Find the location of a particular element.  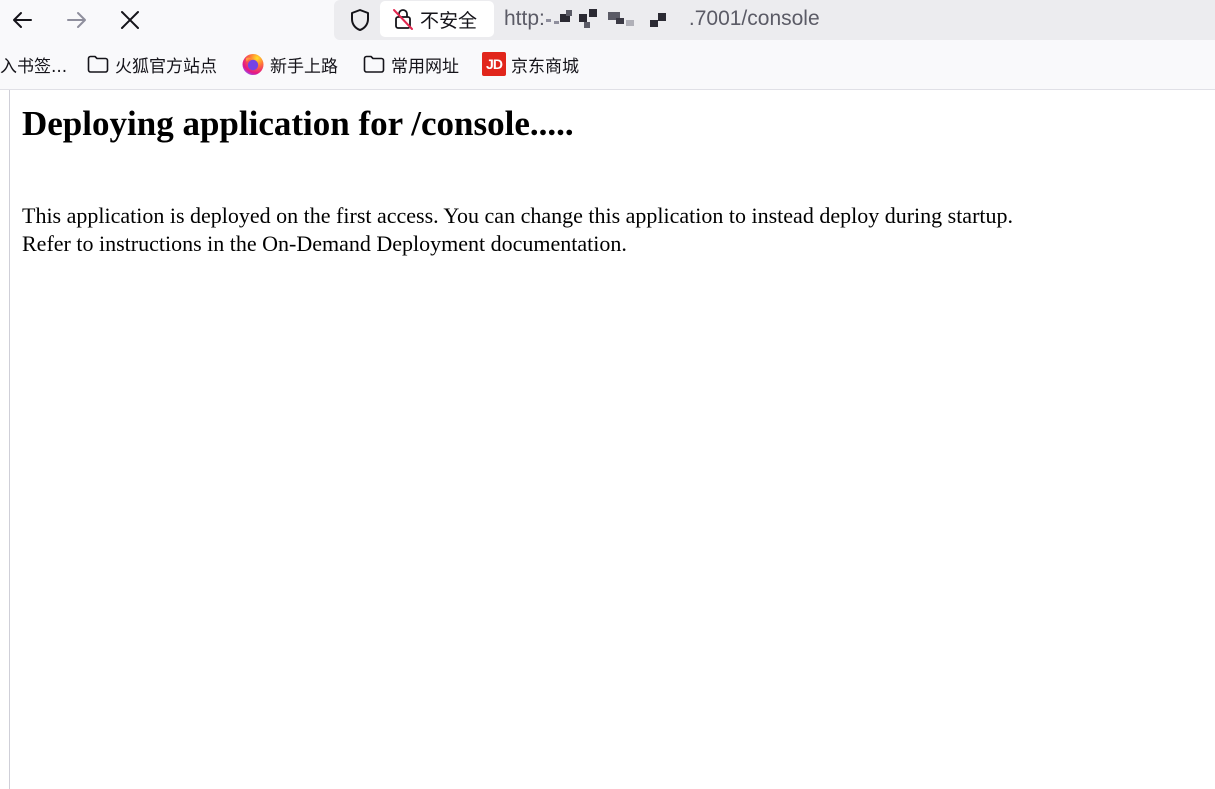

bookmark-folder-common-sites: 常用网址 is located at coordinates (410, 64).